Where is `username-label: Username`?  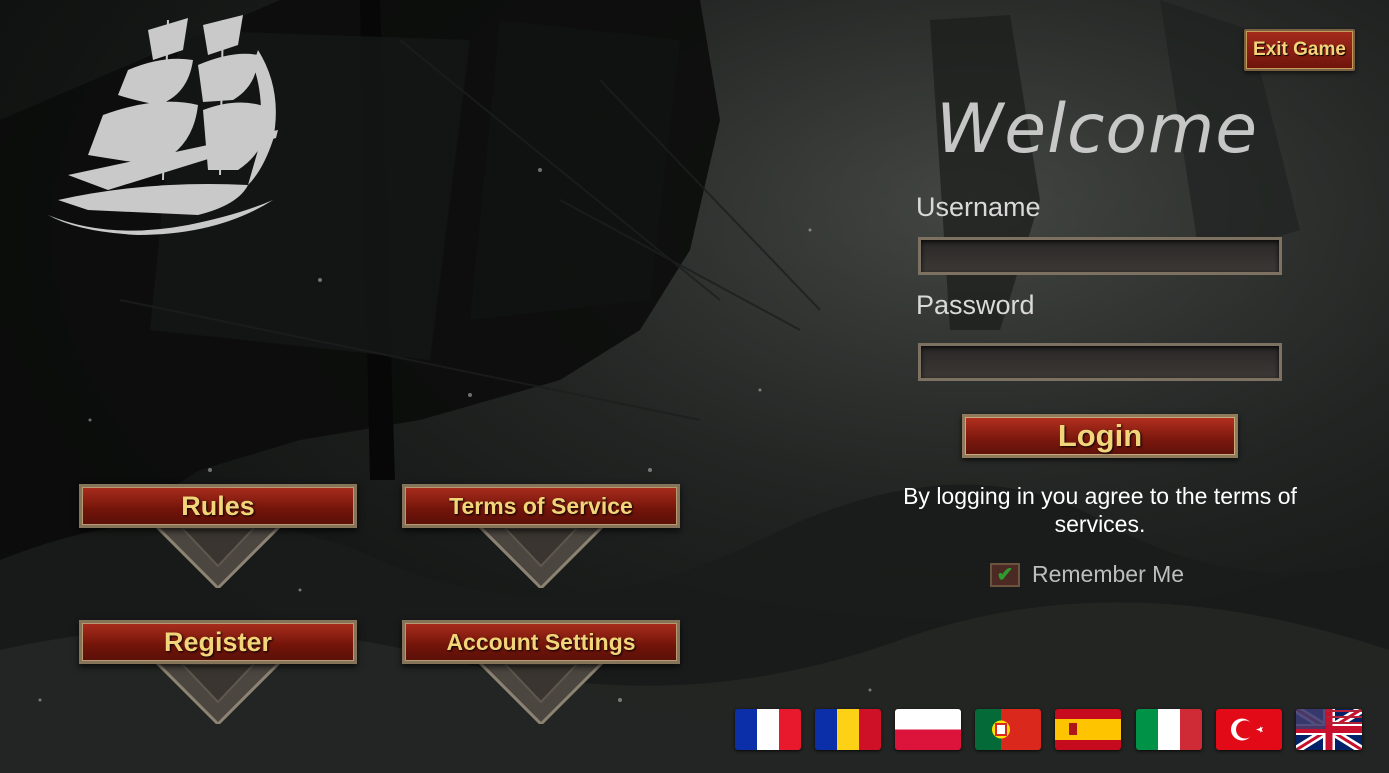
username-label: Username is located at coordinates (978, 207).